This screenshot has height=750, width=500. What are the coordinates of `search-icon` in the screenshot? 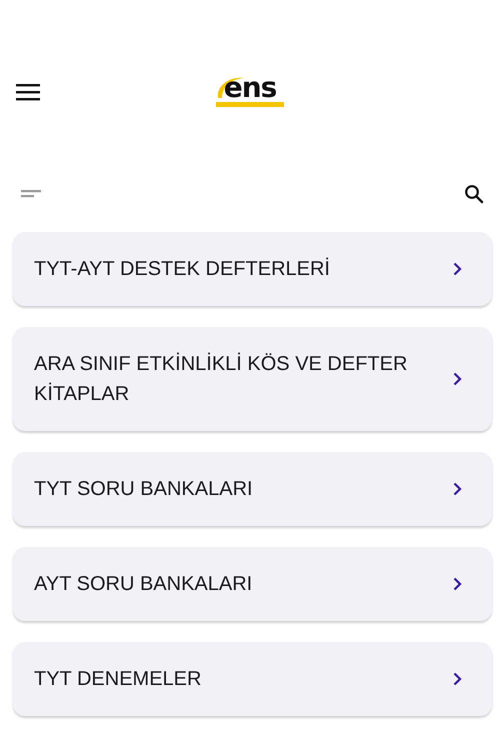 It's located at (474, 194).